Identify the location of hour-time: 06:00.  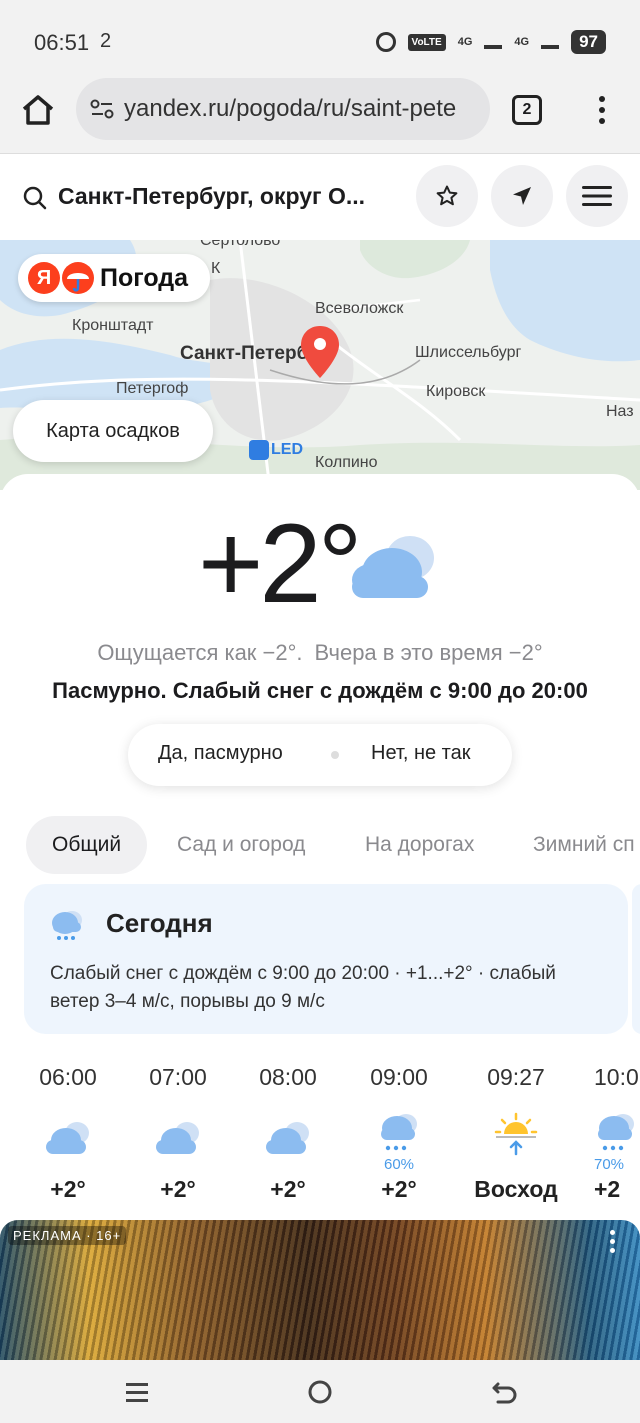
(68, 1077).